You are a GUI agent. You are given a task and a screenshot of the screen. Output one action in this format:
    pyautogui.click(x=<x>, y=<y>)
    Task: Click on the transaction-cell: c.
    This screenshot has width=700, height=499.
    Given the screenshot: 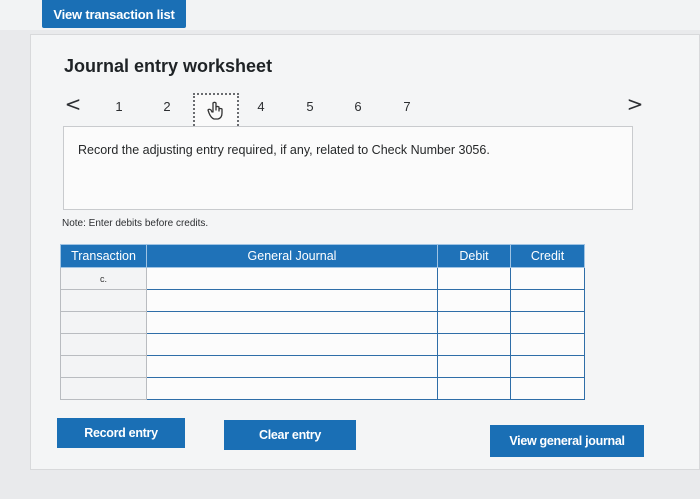 What is the action you would take?
    pyautogui.click(x=103, y=278)
    